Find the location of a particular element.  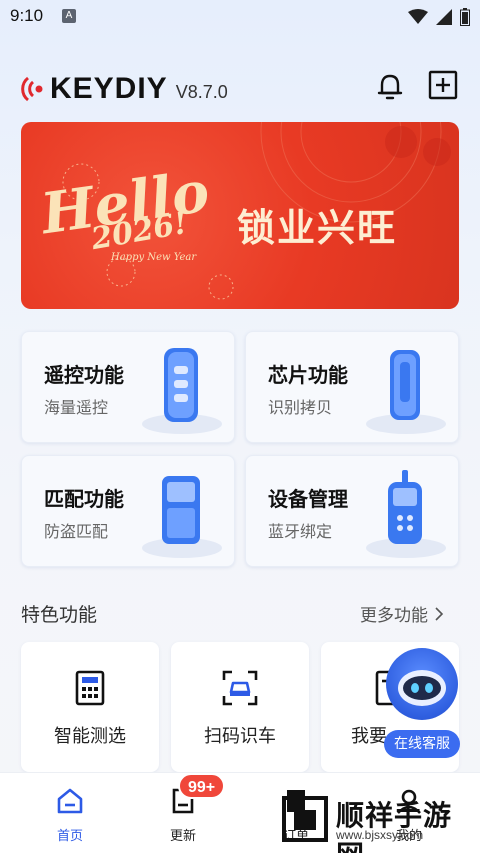

card-title: 芯片功能 is located at coordinates (308, 375).